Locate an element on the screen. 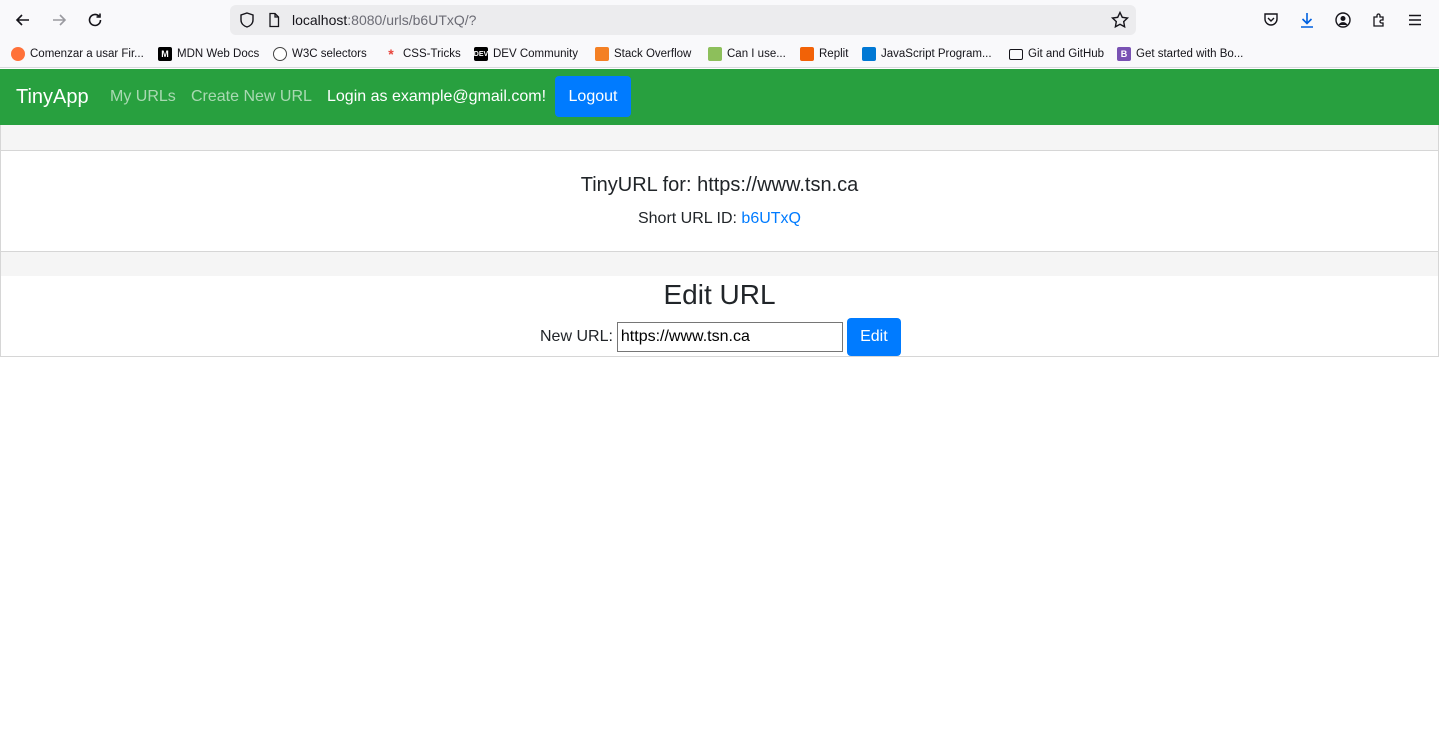 The image size is (1439, 753). edit-url-form: New URL: Edit is located at coordinates (720, 337).